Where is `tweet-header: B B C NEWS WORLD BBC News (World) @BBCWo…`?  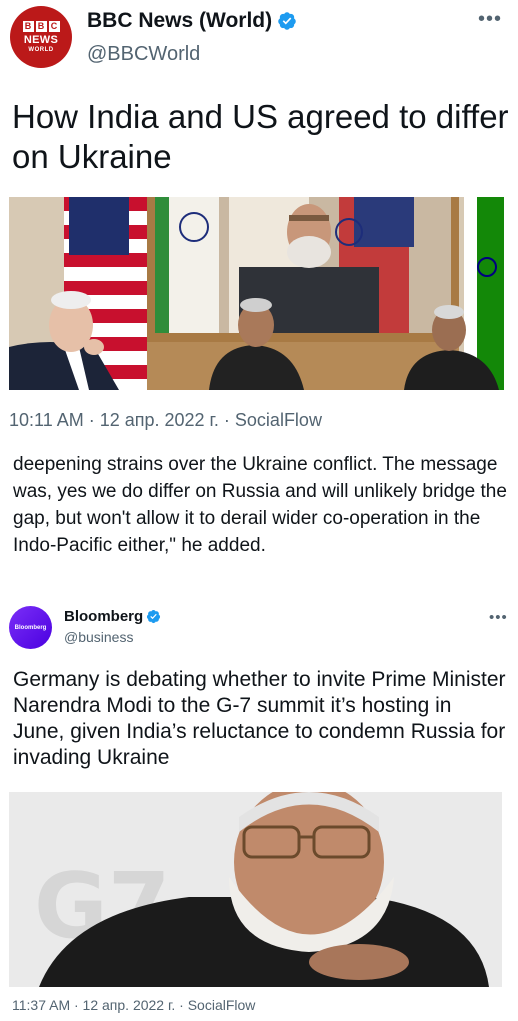 tweet-header: B B C NEWS WORLD BBC News (World) @BBCWo… is located at coordinates (259, 40).